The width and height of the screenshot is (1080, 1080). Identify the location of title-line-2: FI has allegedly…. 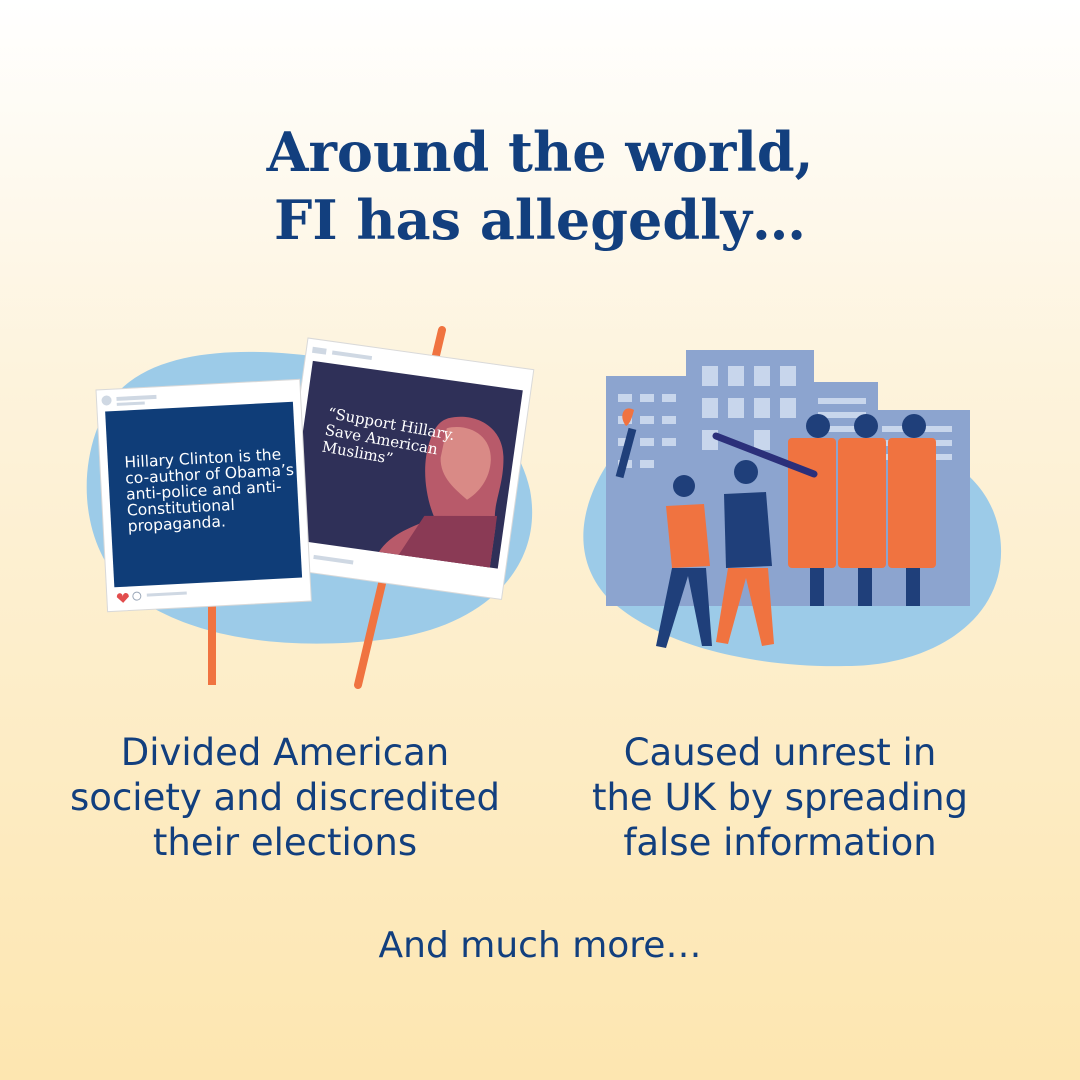
(540, 220).